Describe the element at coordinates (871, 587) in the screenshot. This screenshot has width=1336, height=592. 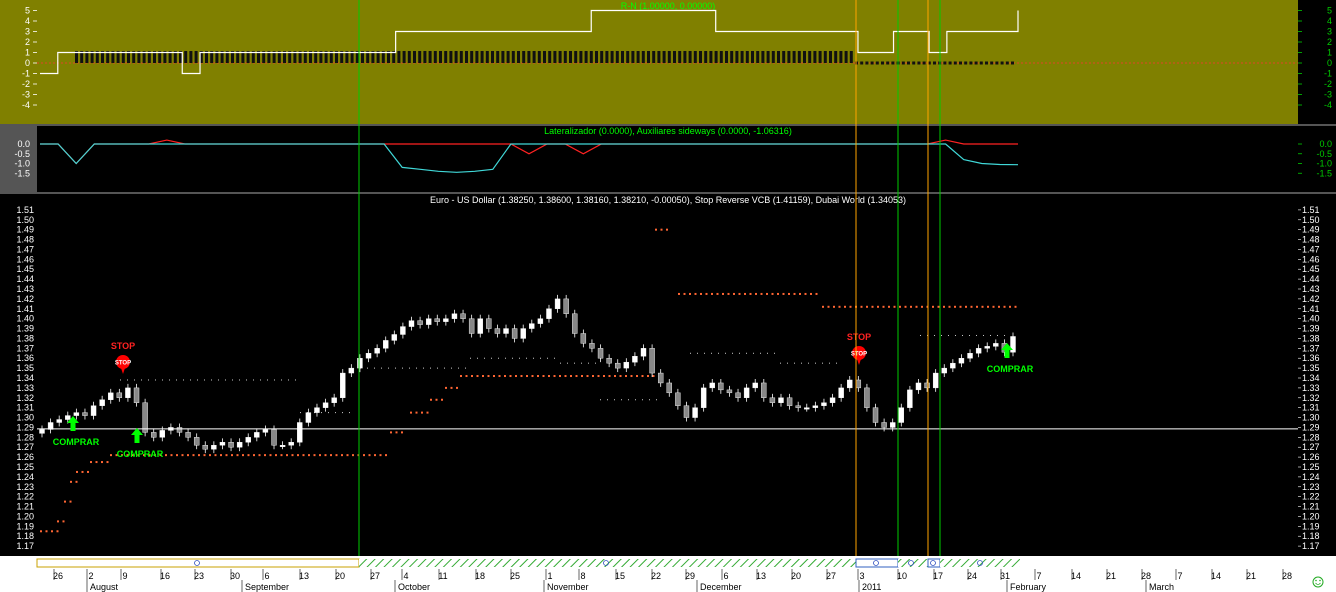
I see `x-month-label: 2011` at that location.